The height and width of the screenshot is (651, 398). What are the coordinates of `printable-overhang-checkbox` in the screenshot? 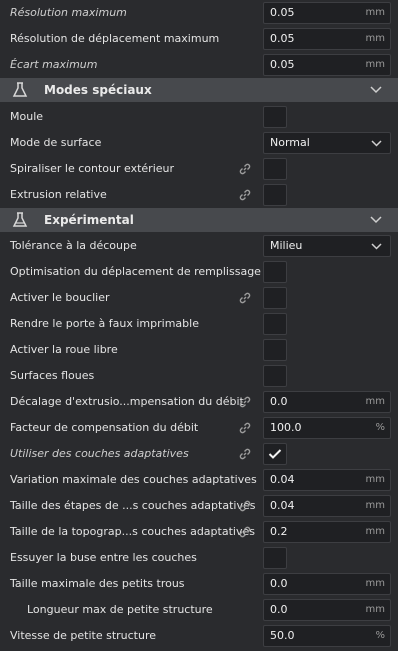 It's located at (275, 324).